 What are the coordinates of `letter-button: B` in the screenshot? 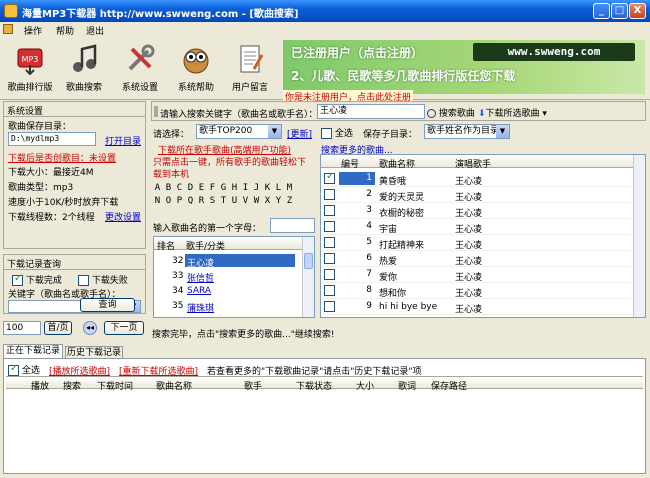 It's located at (168, 188).